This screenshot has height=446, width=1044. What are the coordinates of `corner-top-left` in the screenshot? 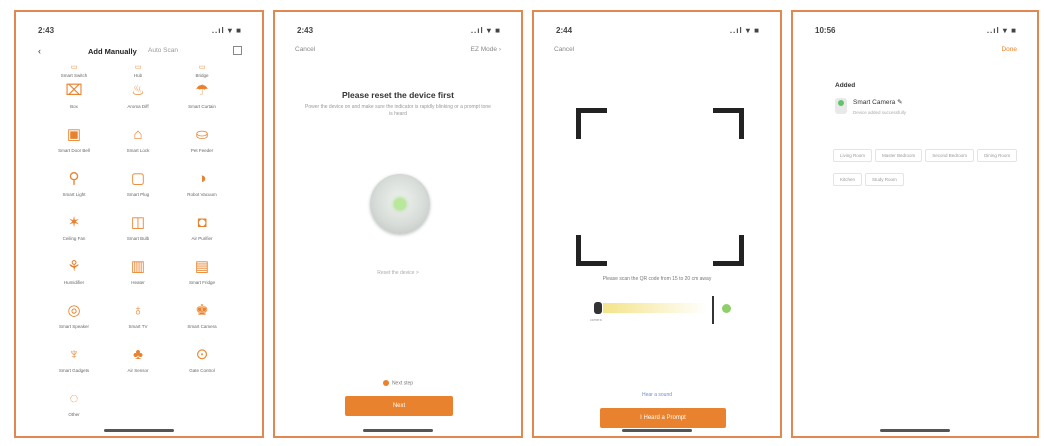 It's located at (591, 123).